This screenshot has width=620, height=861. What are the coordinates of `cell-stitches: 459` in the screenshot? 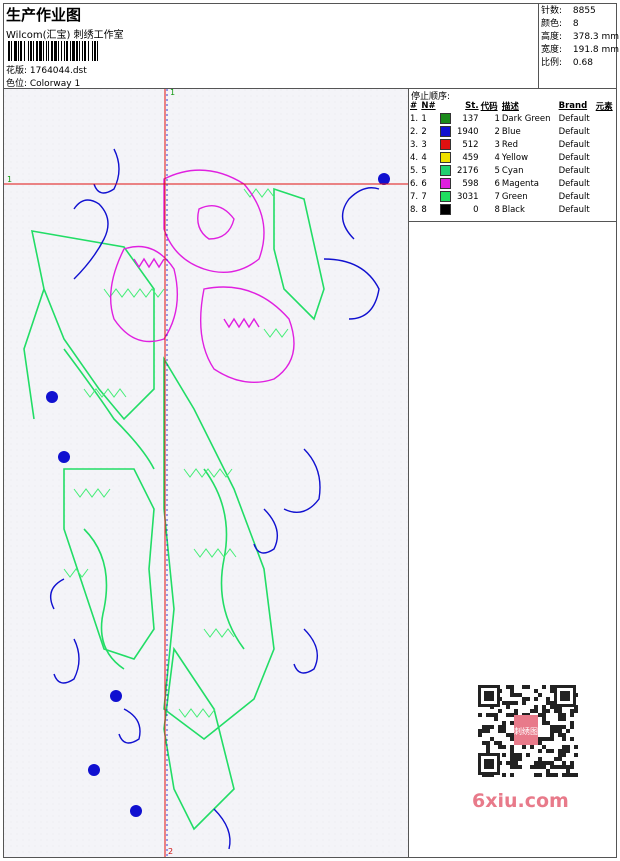 It's located at (470, 157).